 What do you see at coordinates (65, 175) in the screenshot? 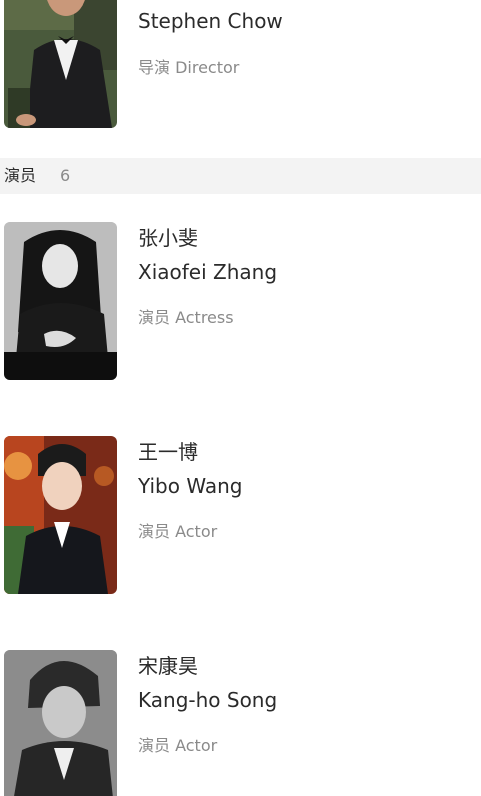
I see `section-count: 6` at bounding box center [65, 175].